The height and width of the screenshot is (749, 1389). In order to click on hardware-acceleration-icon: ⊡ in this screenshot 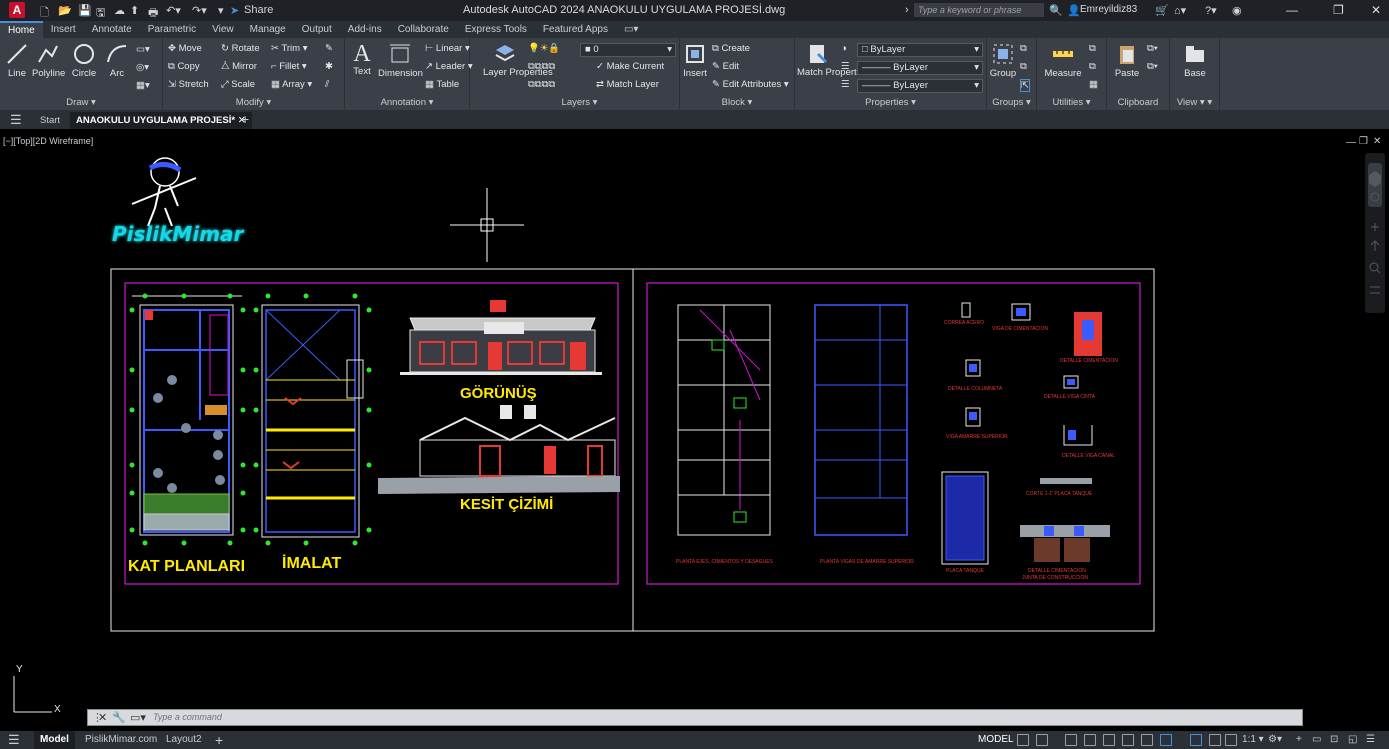, I will do `click(1334, 740)`.